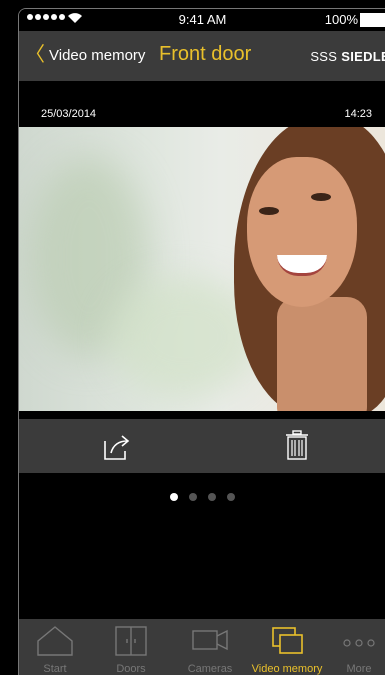  I want to click on recording-date: 25/03/2014, so click(69, 114).